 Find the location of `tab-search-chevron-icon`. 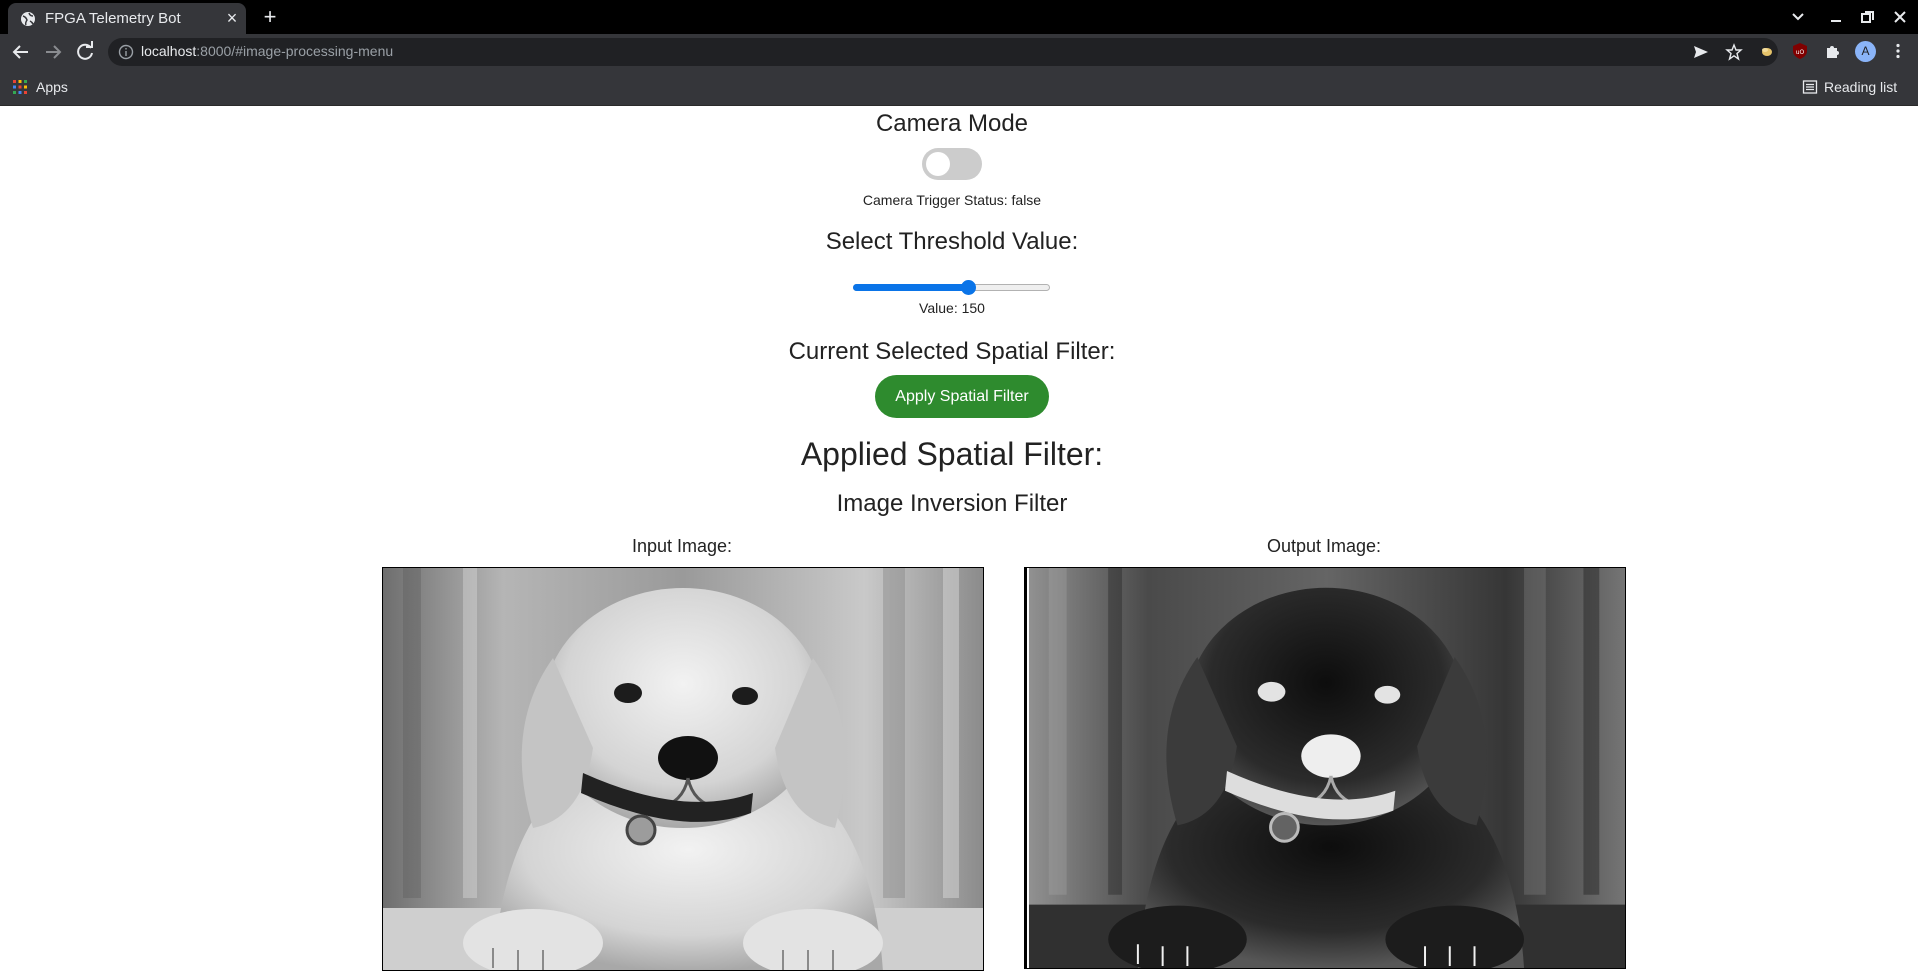

tab-search-chevron-icon is located at coordinates (1798, 17).